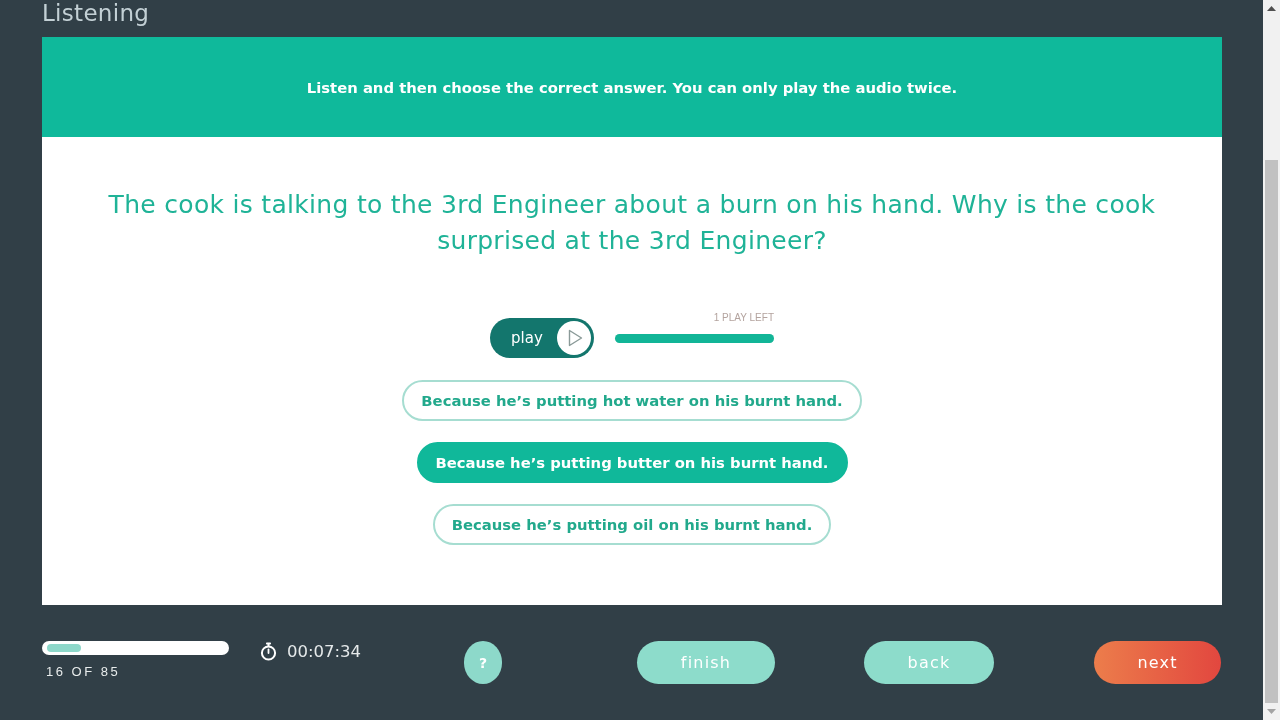 Image resolution: width=1280 pixels, height=720 pixels. What do you see at coordinates (268, 651) in the screenshot?
I see `stopwatch-icon` at bounding box center [268, 651].